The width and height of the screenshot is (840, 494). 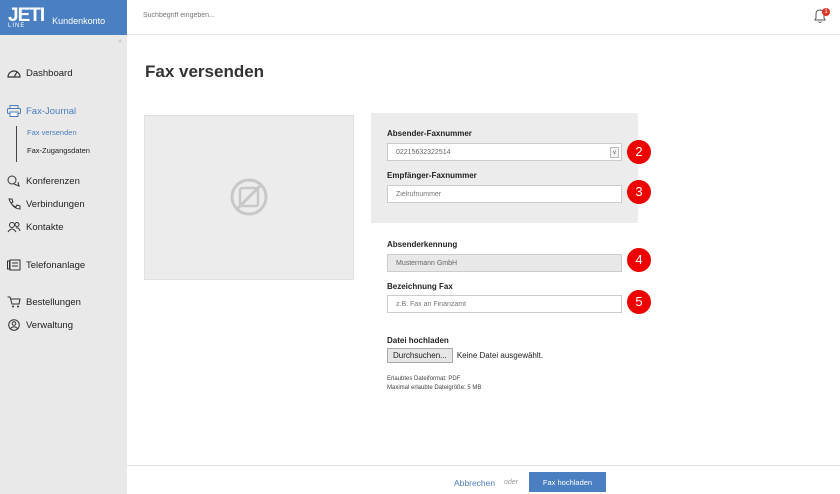 I want to click on sidebar-item-label: Konferenzen, so click(x=53, y=181).